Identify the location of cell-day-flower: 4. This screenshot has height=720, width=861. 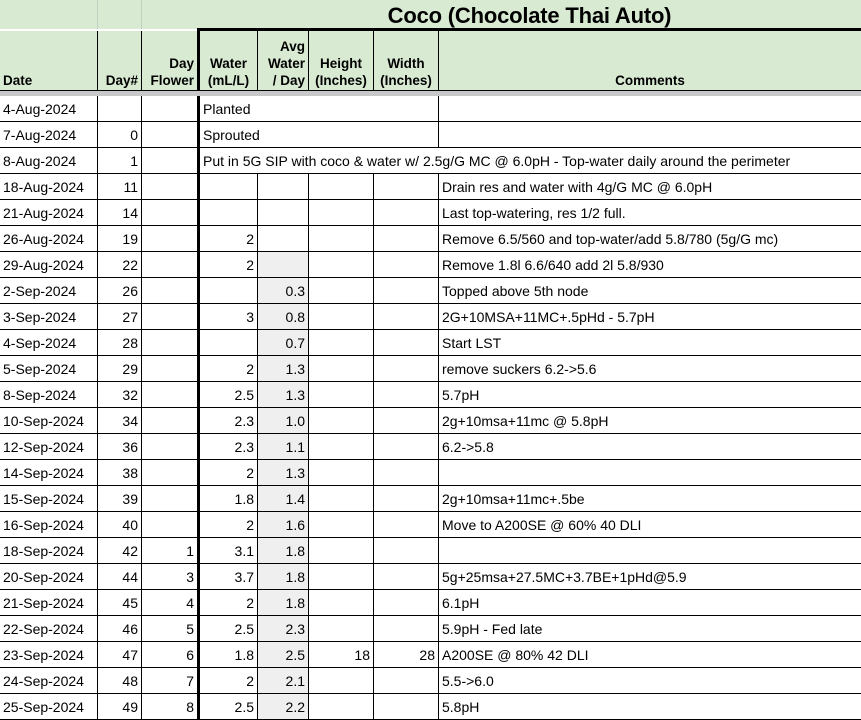
(169, 602).